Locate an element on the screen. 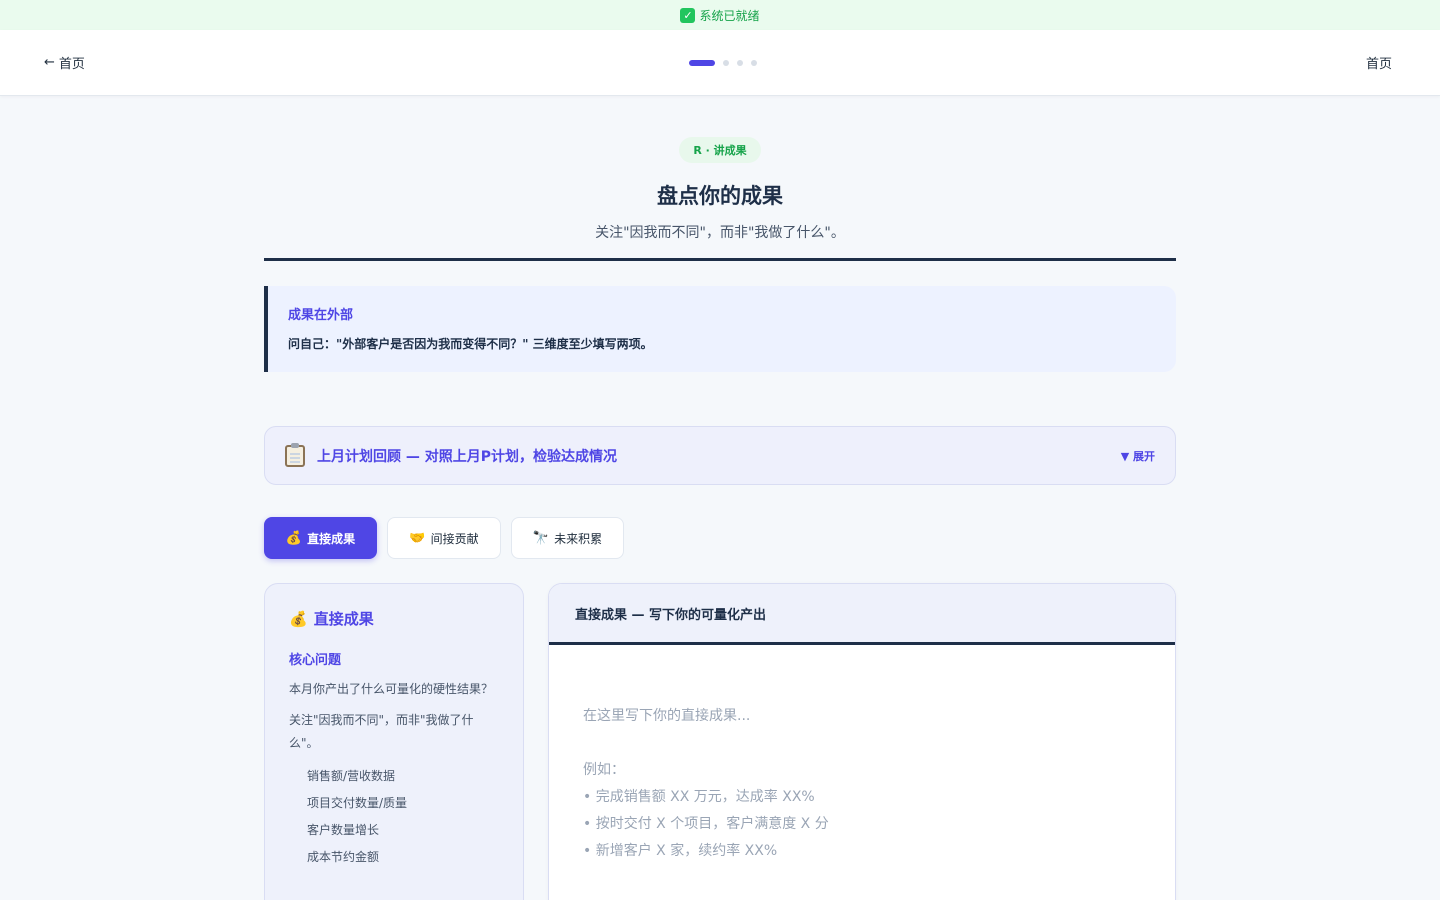  list-item: 客户数量增长 is located at coordinates (343, 830).